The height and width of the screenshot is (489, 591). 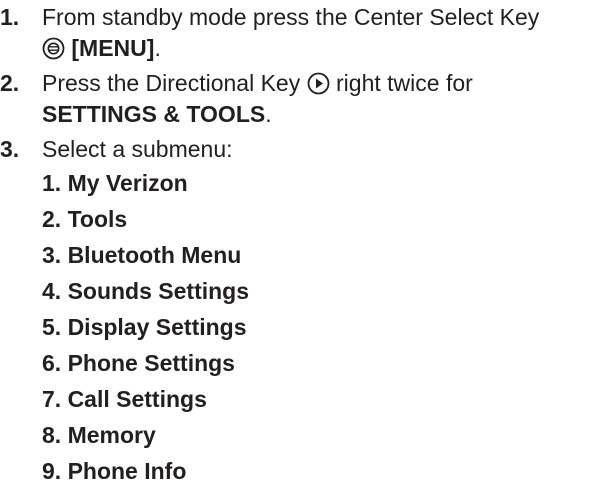 I want to click on step-number: 1., so click(x=10, y=17).